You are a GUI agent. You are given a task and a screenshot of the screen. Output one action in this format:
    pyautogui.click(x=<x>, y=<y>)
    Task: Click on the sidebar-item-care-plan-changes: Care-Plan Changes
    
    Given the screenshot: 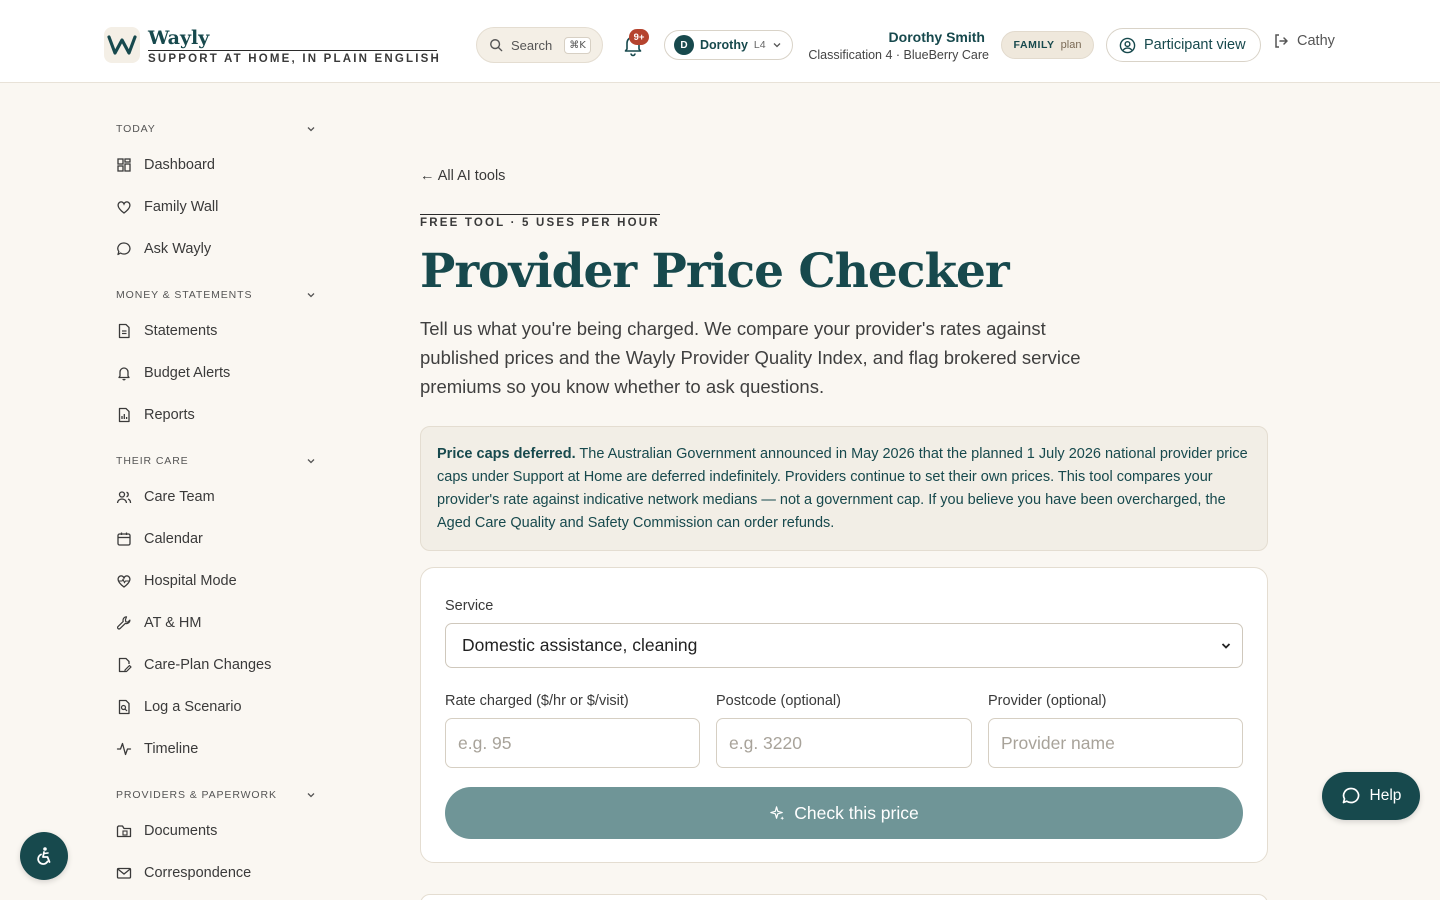 What is the action you would take?
    pyautogui.click(x=193, y=665)
    